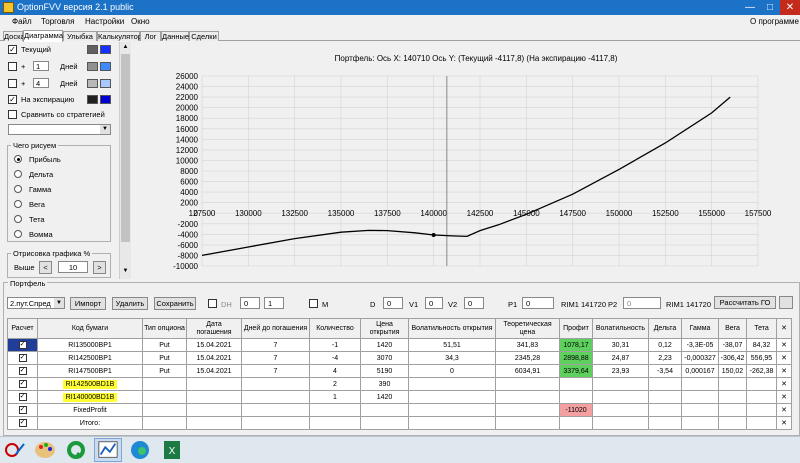 The image size is (800, 463). Describe the element at coordinates (214, 328) in the screenshot. I see `col-header: Дата погашения` at that location.